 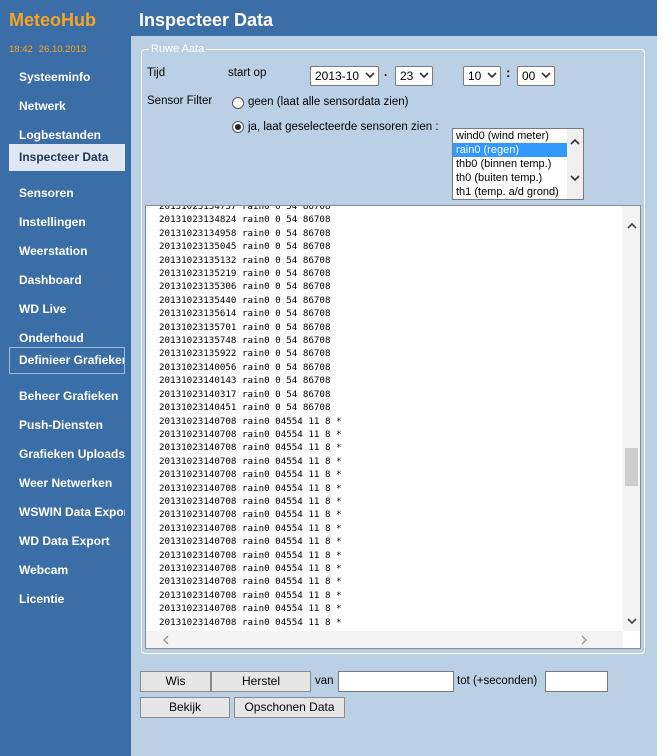 What do you see at coordinates (343, 127) in the screenshot?
I see `radio-ja-label: ja, laat geselecteerde sensoren zien :` at bounding box center [343, 127].